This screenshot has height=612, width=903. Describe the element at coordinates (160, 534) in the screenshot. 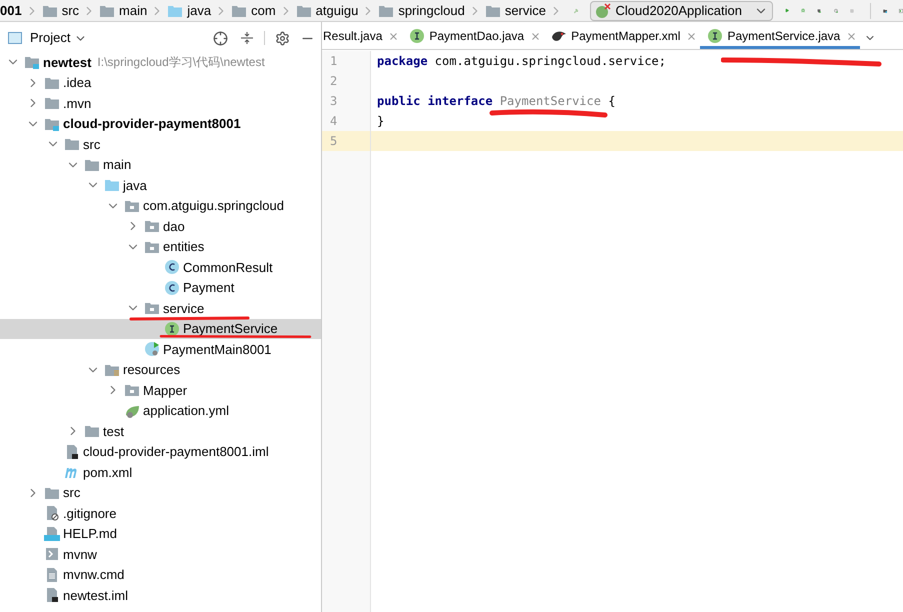

I see `tree-item: HELP.md` at that location.